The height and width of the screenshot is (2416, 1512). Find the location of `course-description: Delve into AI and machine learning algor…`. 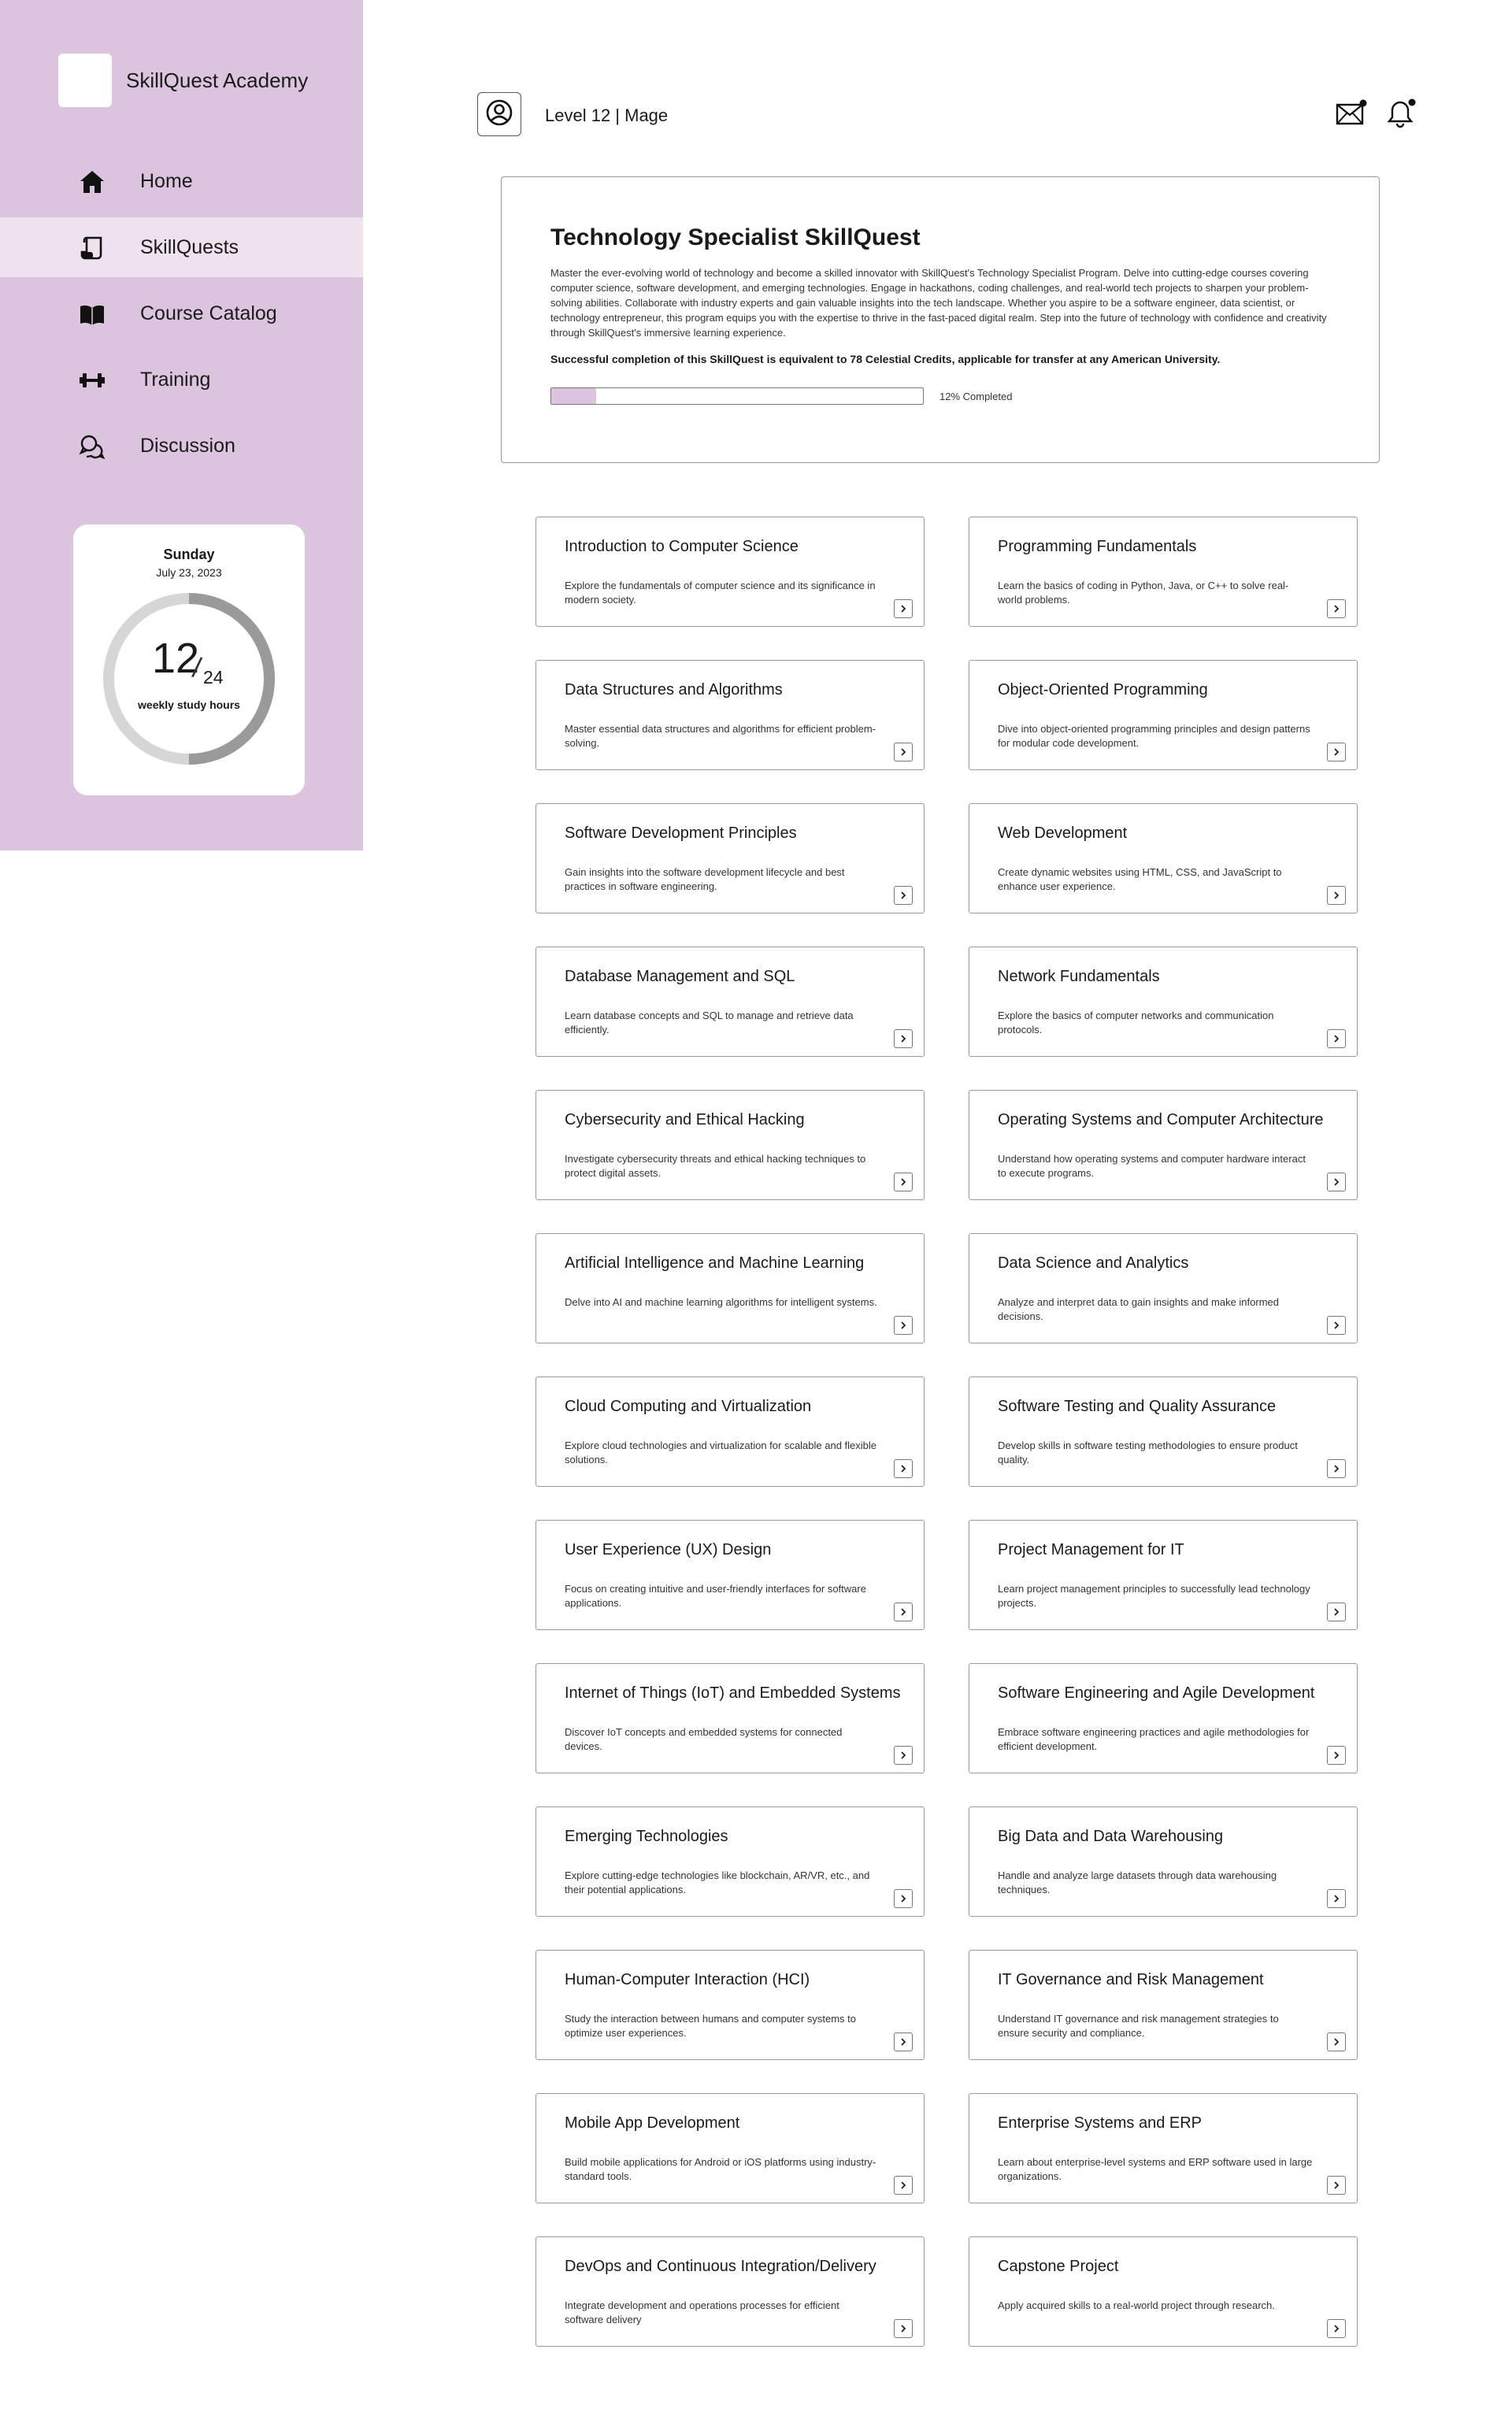

course-description: Delve into AI and machine learning algor… is located at coordinates (721, 1302).